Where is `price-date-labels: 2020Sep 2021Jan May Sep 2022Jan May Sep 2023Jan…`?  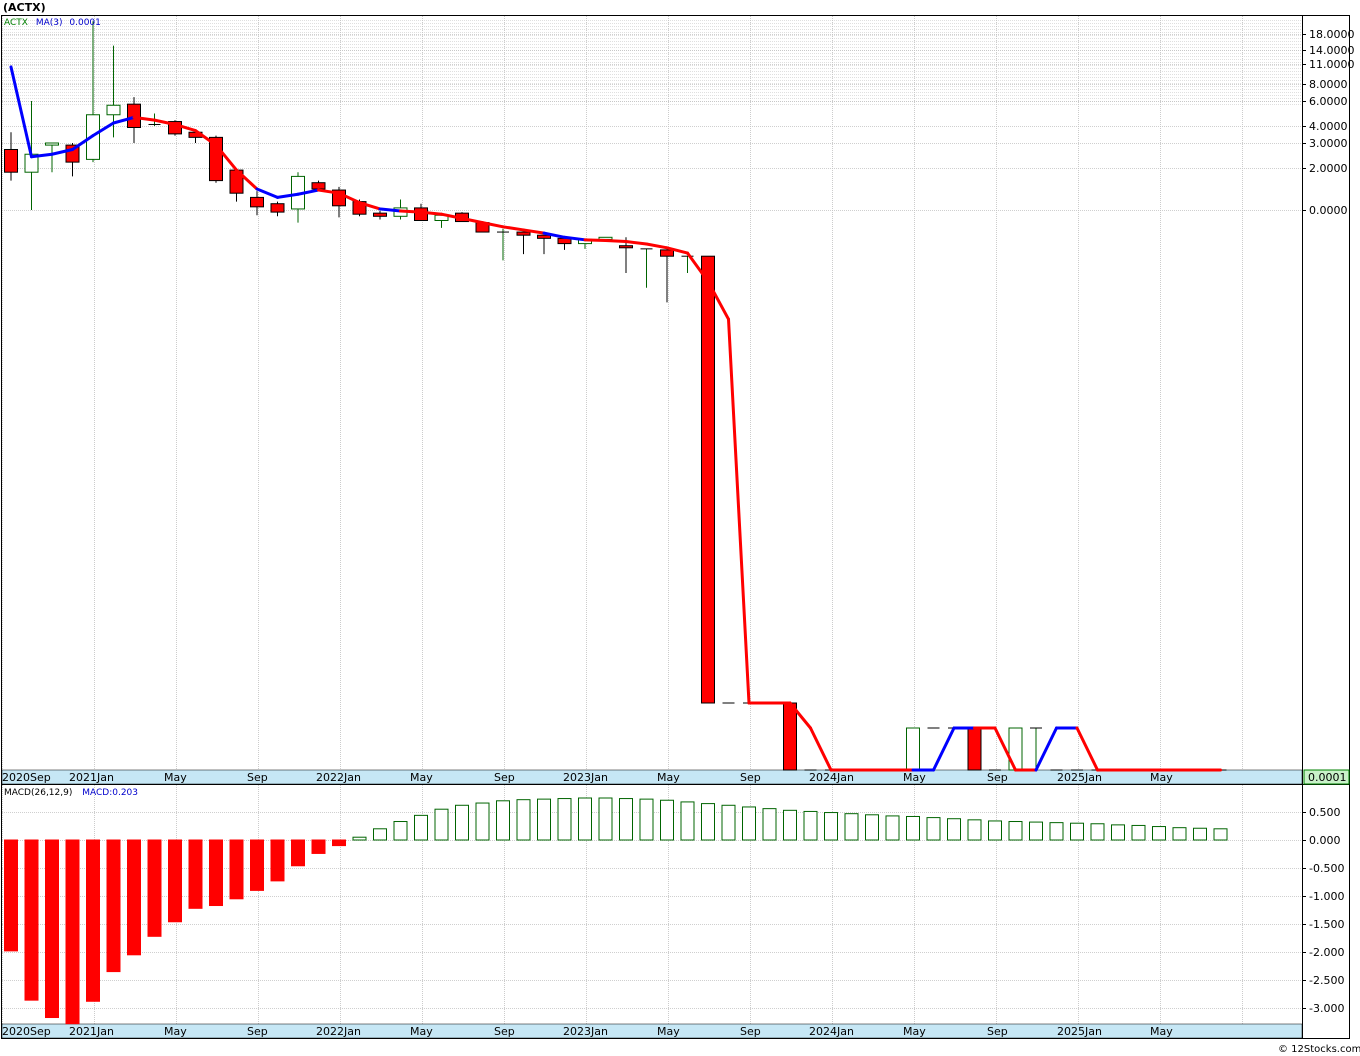 price-date-labels: 2020Sep 2021Jan May Sep 2022Jan May Sep 2023Jan… is located at coordinates (587, 777).